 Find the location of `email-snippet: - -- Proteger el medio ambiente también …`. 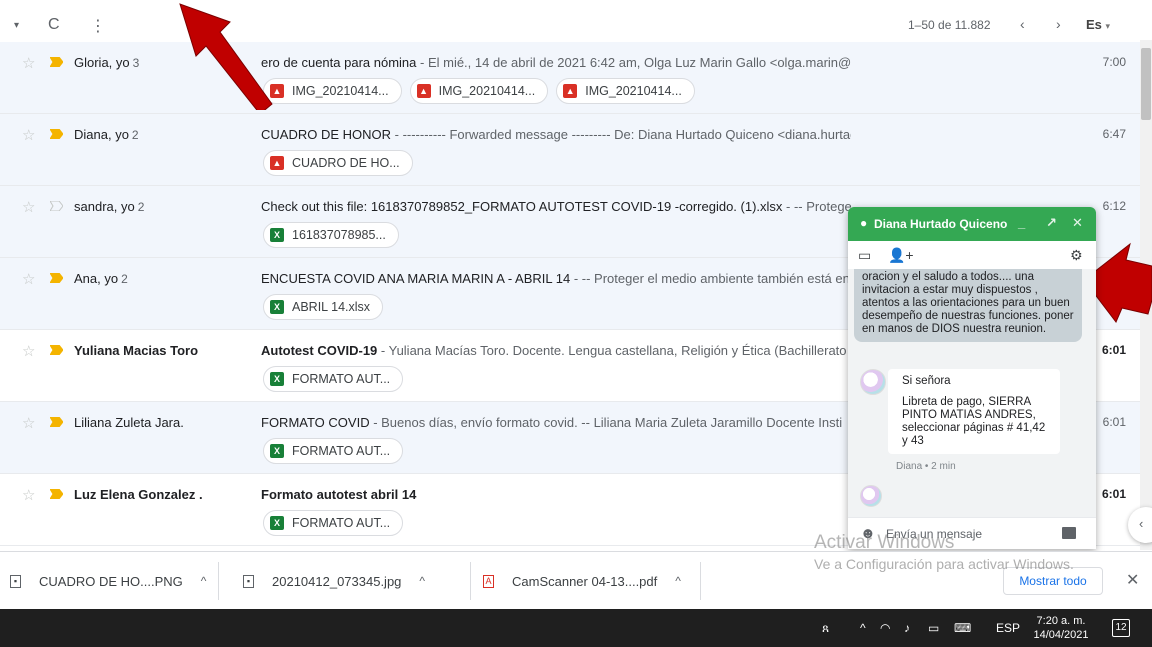

email-snippet: - -- Proteger el medio ambiente también … is located at coordinates (710, 278).